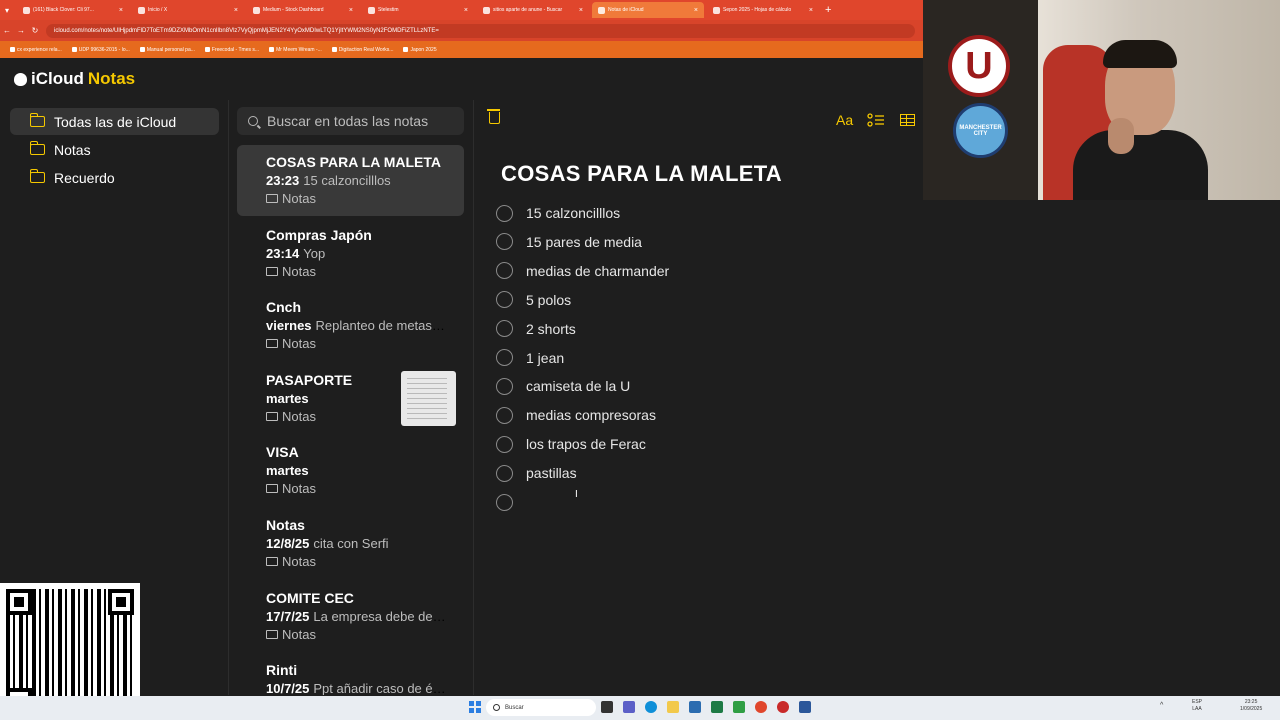 This screenshot has height=720, width=1280. Describe the element at coordinates (1197, 706) in the screenshot. I see `tray-language: ESP LAA` at that location.